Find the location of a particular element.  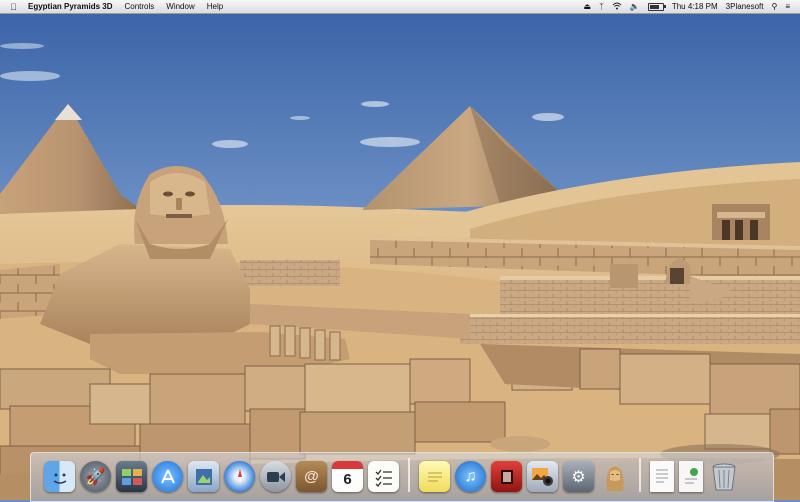

iphoto-icon is located at coordinates (542, 476).